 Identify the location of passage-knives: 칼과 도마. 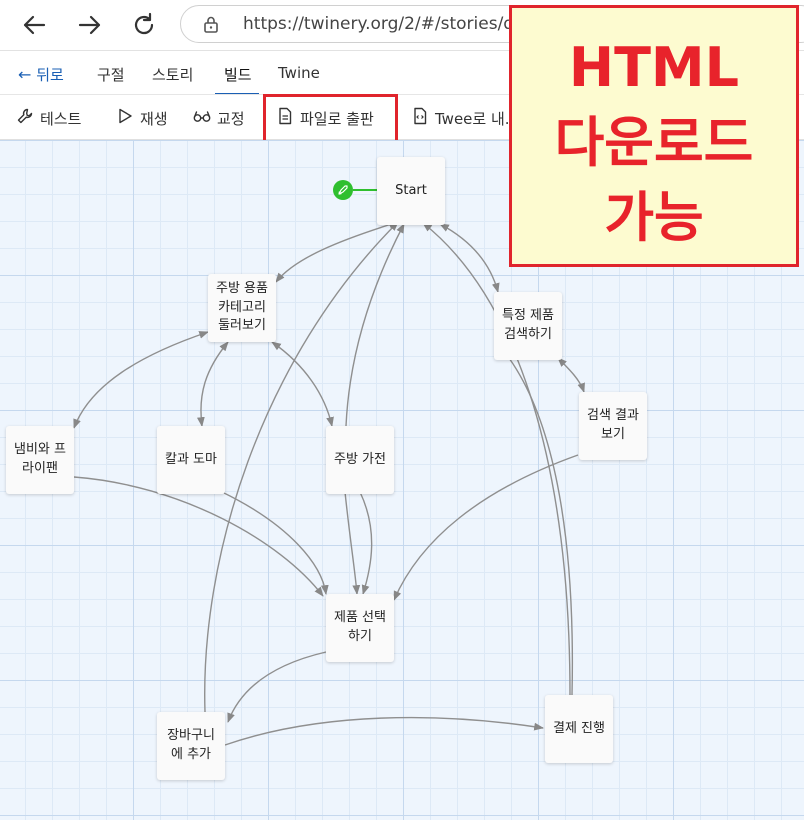
(191, 460).